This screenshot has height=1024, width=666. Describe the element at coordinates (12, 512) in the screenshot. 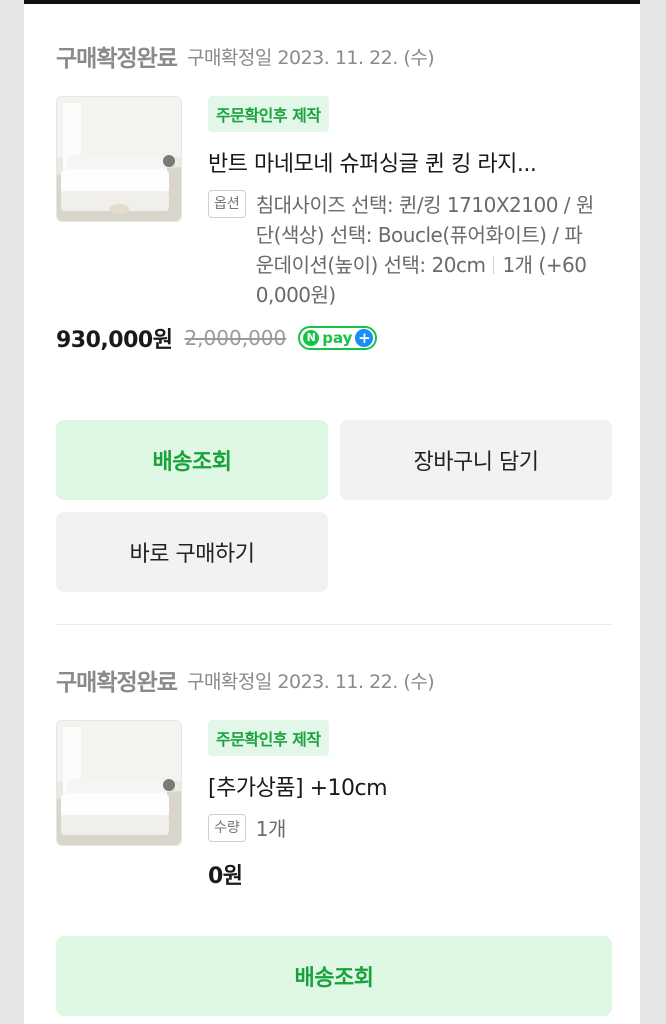

I see `side-gutter-left` at that location.